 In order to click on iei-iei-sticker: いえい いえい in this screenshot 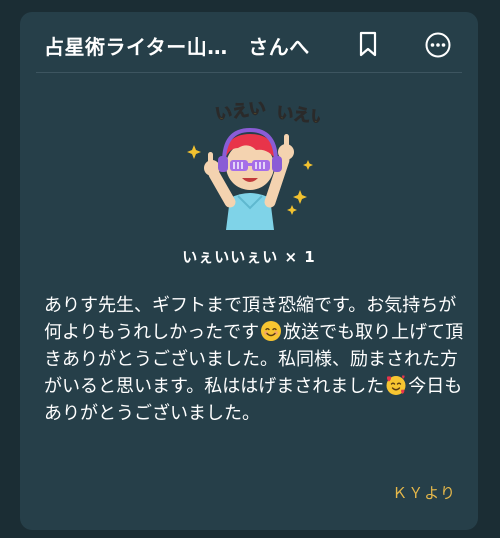, I will do `click(253, 164)`.